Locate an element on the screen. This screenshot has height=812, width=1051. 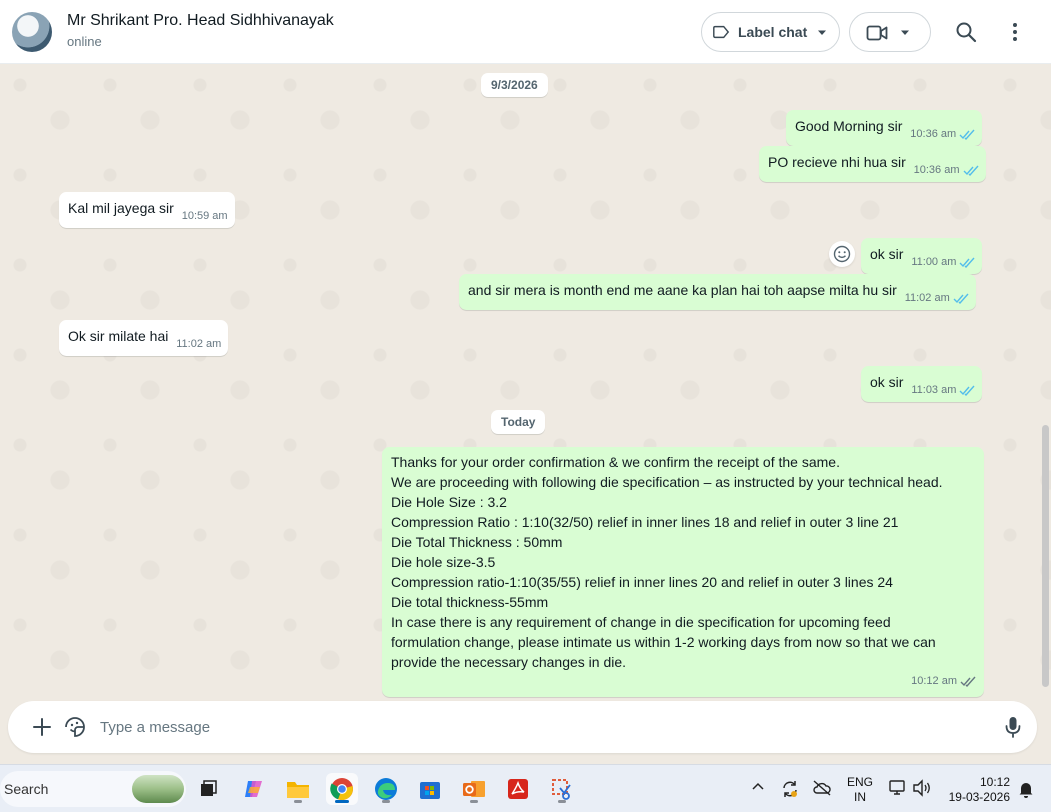
store-icon is located at coordinates (430, 790).